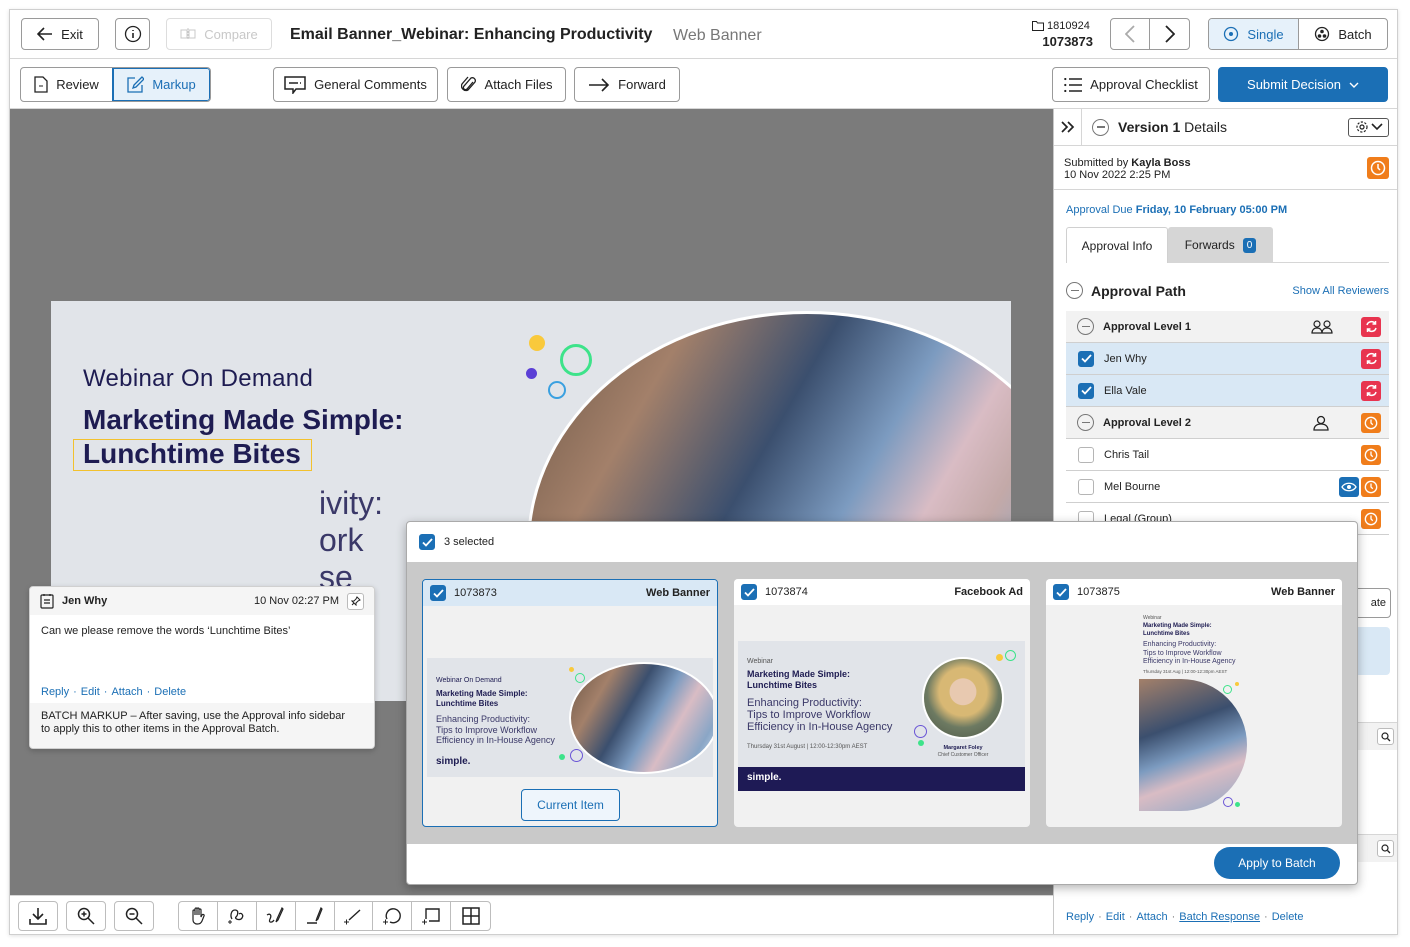  What do you see at coordinates (881, 779) in the screenshot?
I see `thumb-footer-bar: simple.` at bounding box center [881, 779].